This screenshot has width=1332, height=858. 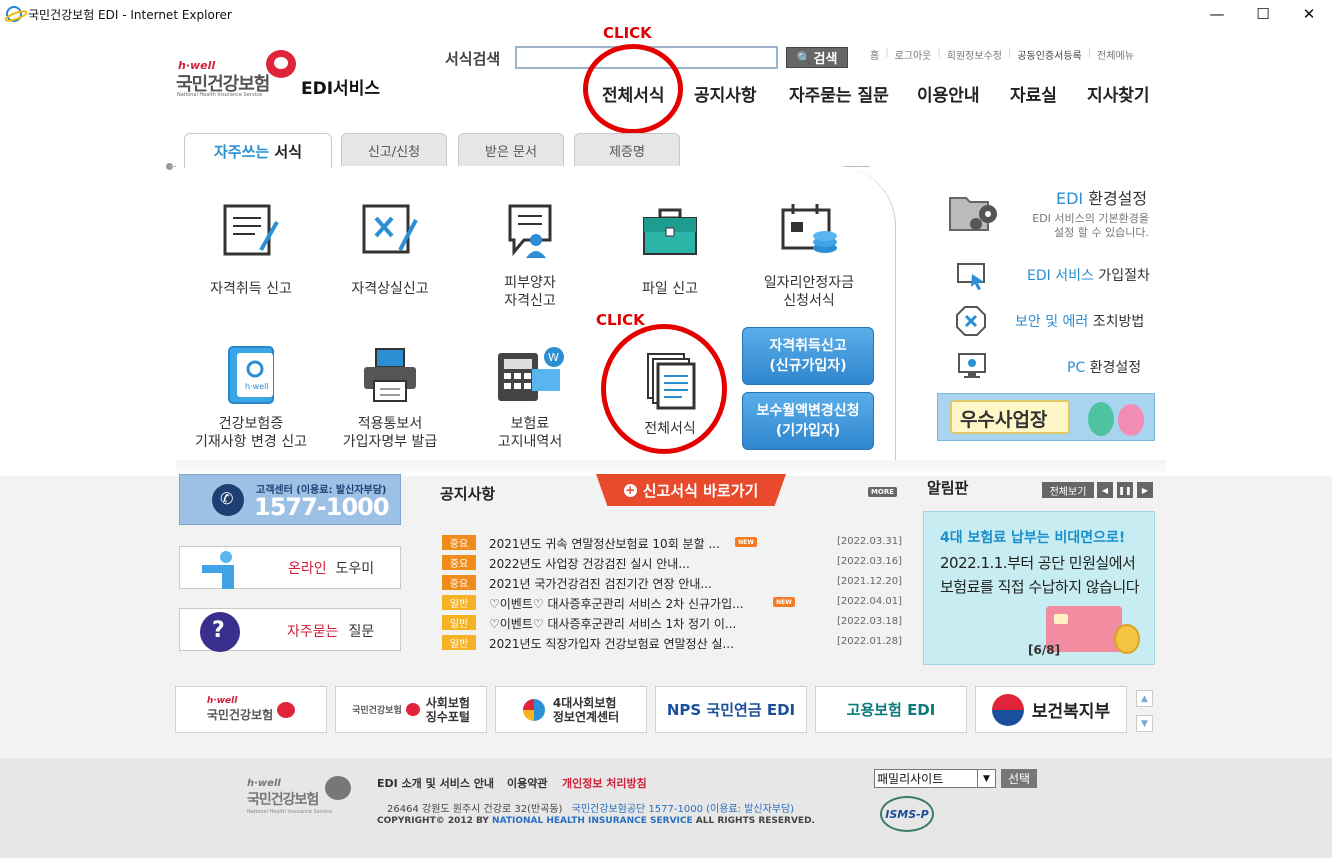 I want to click on env-settings-link: EDI 환경설정, so click(x=1101, y=197).